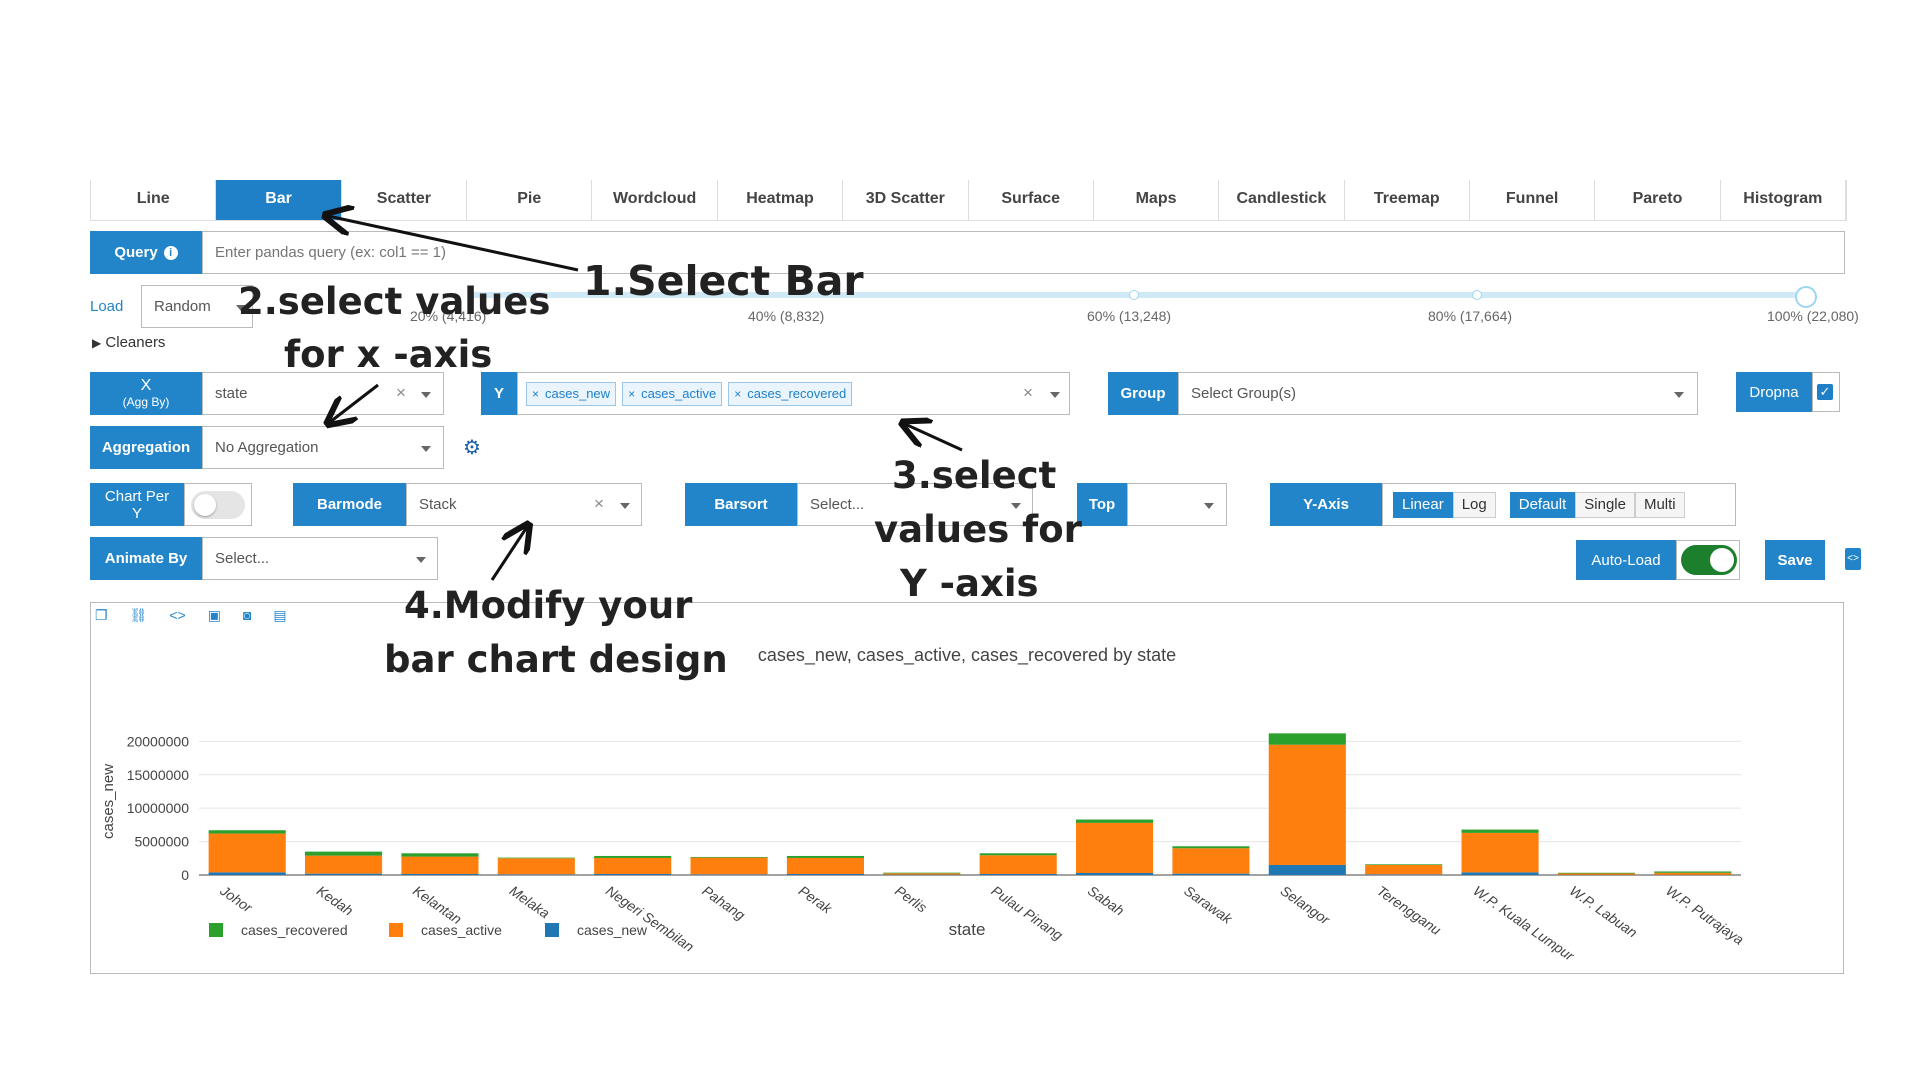  I want to click on dropna-checkbox: ✓, so click(1825, 392).